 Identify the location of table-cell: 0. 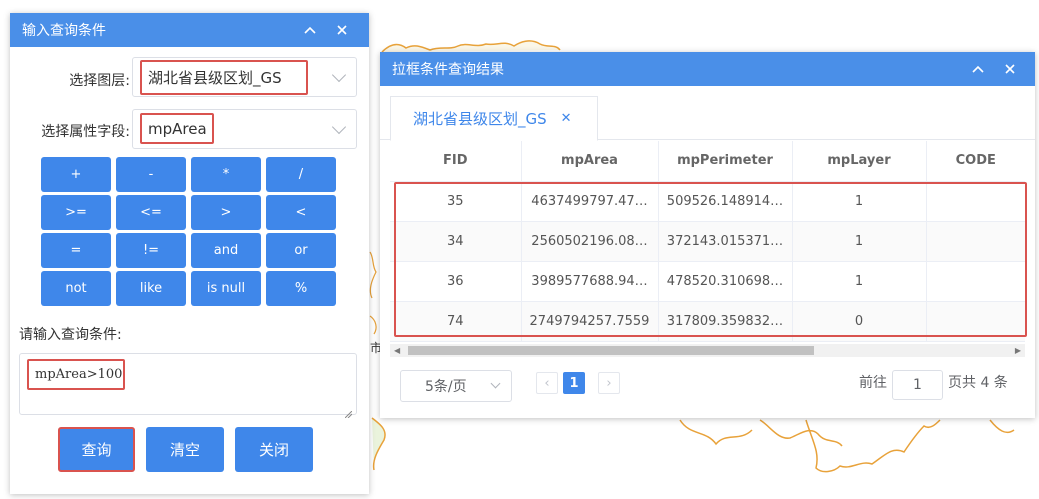
(859, 321).